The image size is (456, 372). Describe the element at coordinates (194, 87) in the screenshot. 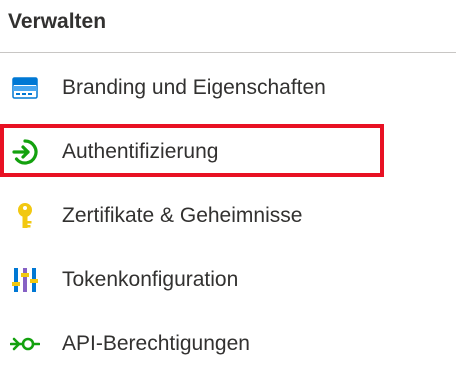

I see `menu-item-label: Branding und Eigenschaften` at that location.